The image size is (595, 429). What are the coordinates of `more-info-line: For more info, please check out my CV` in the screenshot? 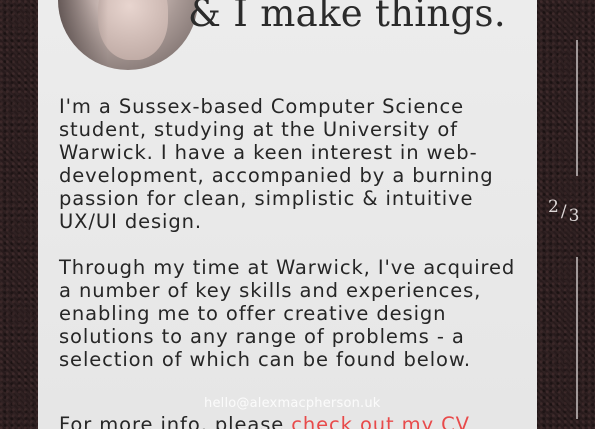 It's located at (294, 421).